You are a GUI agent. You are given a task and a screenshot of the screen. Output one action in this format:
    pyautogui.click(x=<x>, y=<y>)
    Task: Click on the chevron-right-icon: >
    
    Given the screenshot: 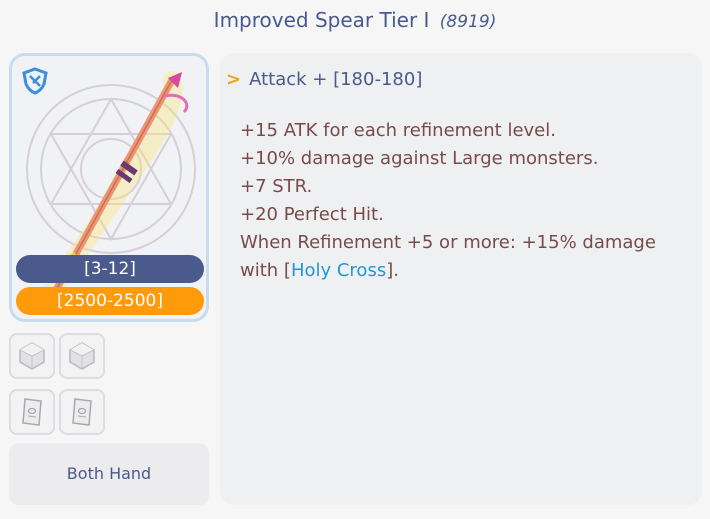 What is the action you would take?
    pyautogui.click(x=234, y=79)
    